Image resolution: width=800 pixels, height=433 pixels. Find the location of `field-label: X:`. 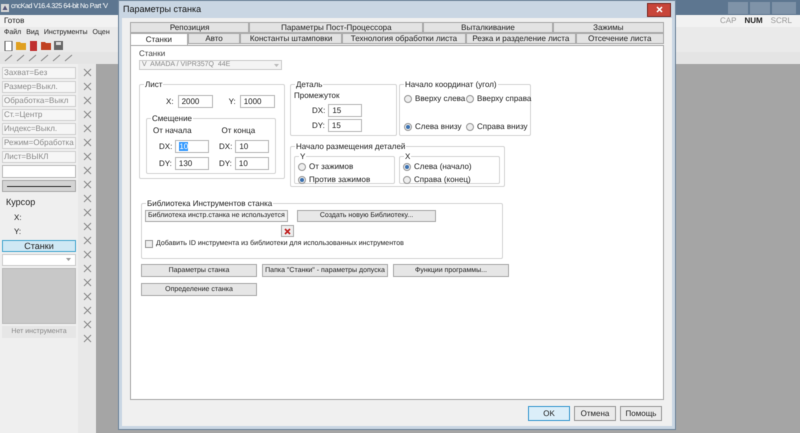

field-label: X: is located at coordinates (170, 102).